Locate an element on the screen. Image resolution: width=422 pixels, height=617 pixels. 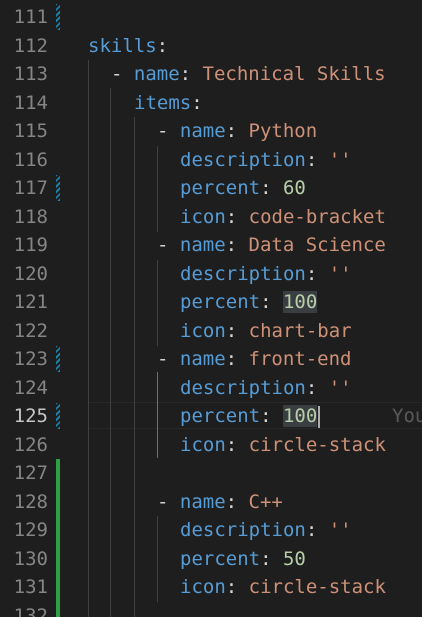
code-line: 129 description: '' is located at coordinates (211, 530).